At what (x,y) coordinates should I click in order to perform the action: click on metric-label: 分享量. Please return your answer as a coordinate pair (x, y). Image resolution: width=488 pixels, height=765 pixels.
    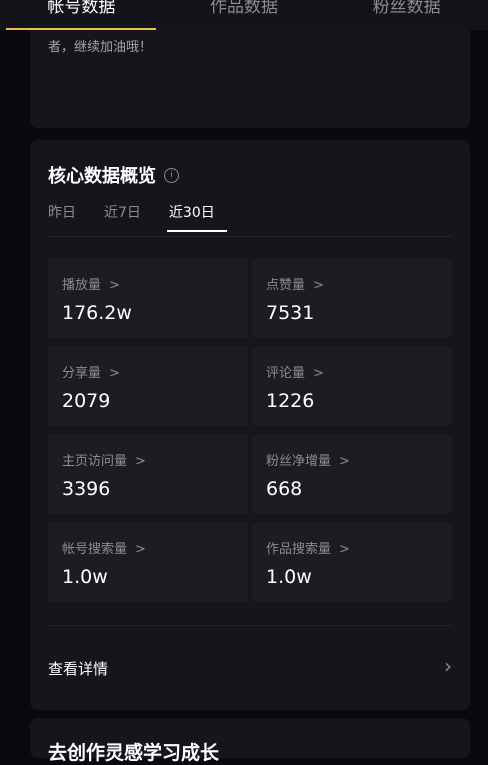
    Looking at the image, I should click on (82, 373).